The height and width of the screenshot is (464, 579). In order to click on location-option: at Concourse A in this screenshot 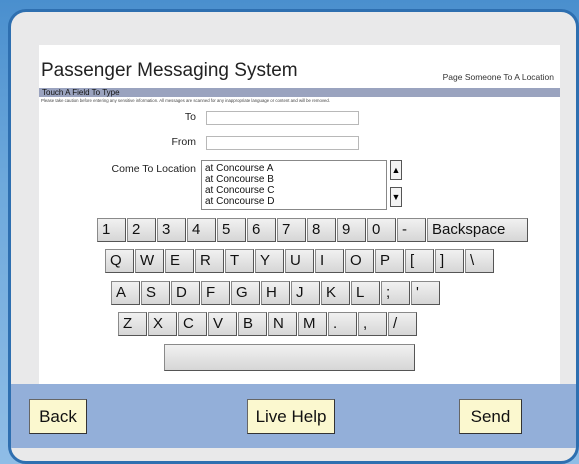, I will do `click(295, 168)`.